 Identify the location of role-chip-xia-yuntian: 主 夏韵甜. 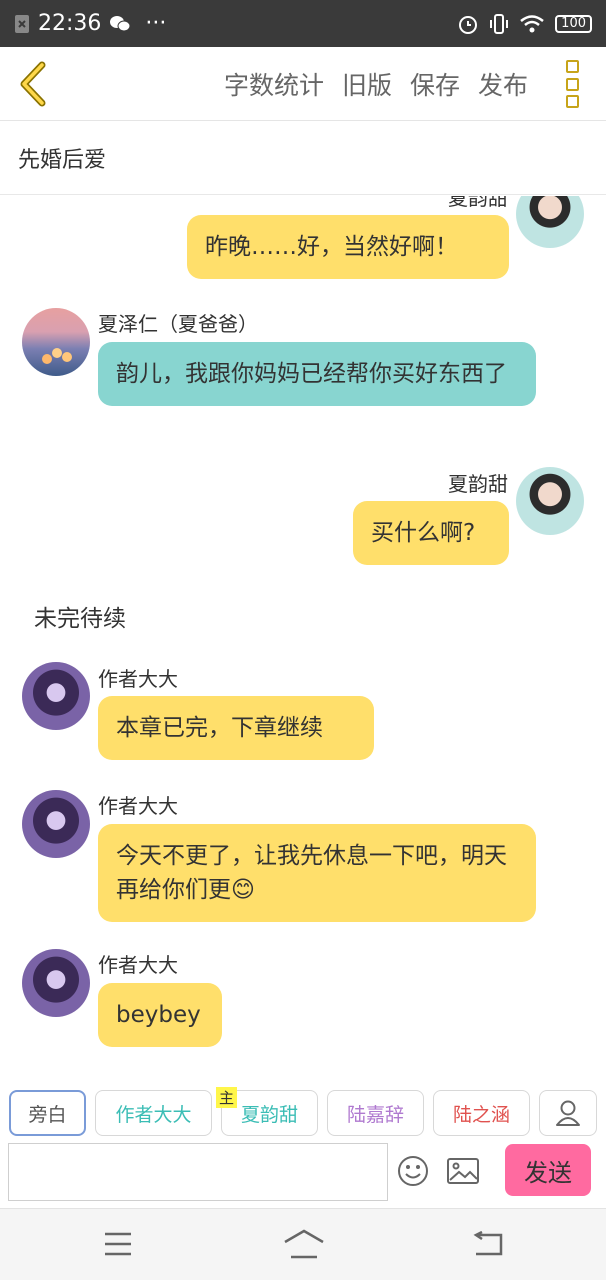
(267, 1111).